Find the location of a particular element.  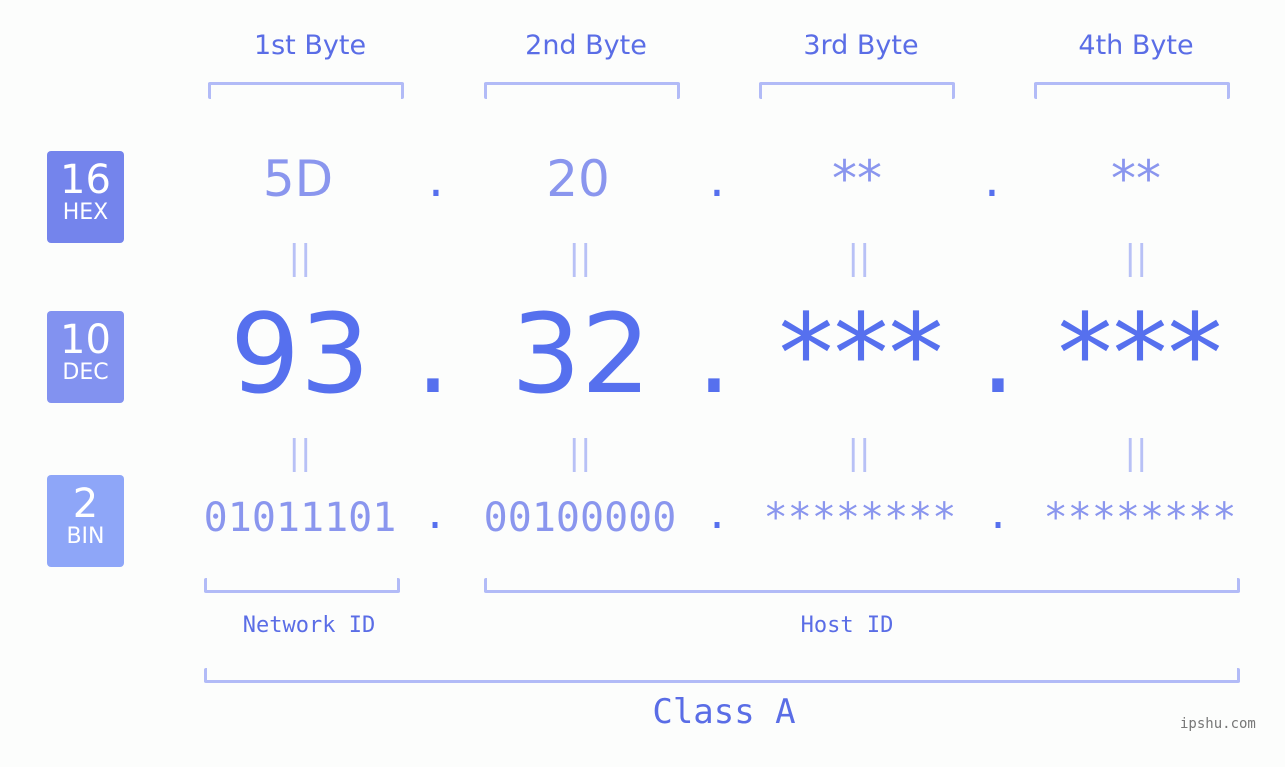

equals-dec-bin-4: || is located at coordinates (1136, 453).